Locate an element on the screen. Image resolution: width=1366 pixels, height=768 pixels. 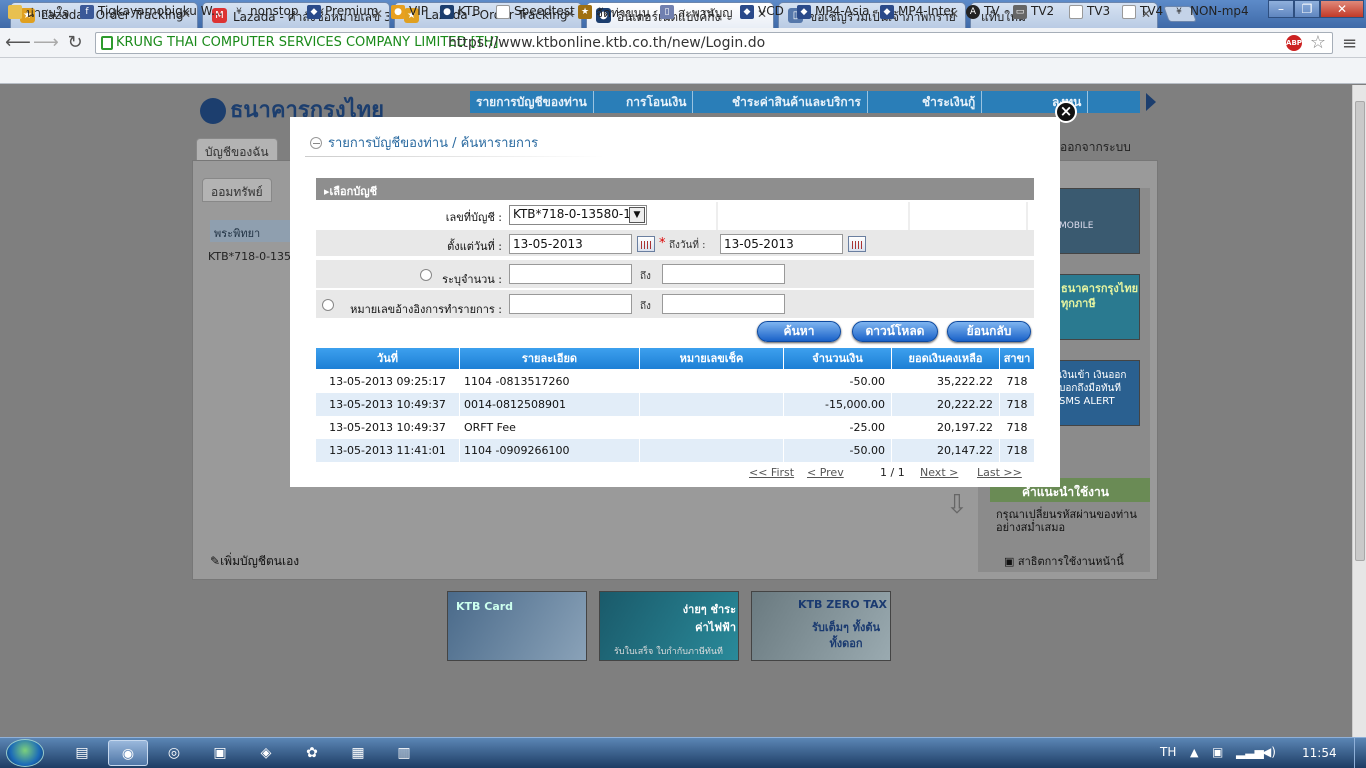
to-date-input is located at coordinates (781, 244).